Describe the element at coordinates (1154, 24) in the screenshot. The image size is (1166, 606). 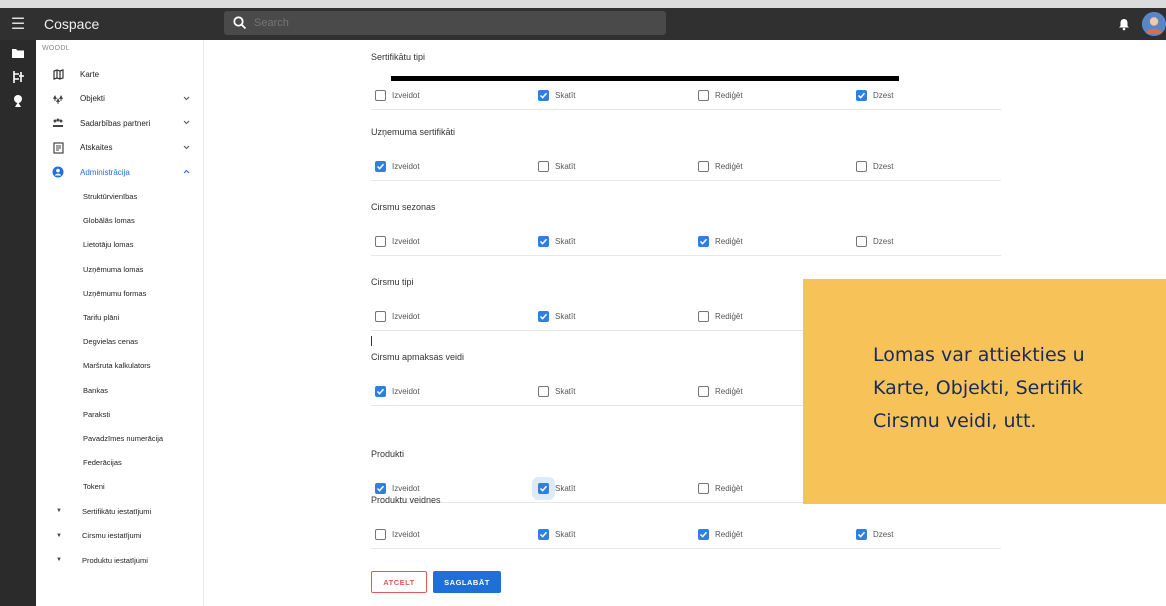
I see `avatar` at that location.